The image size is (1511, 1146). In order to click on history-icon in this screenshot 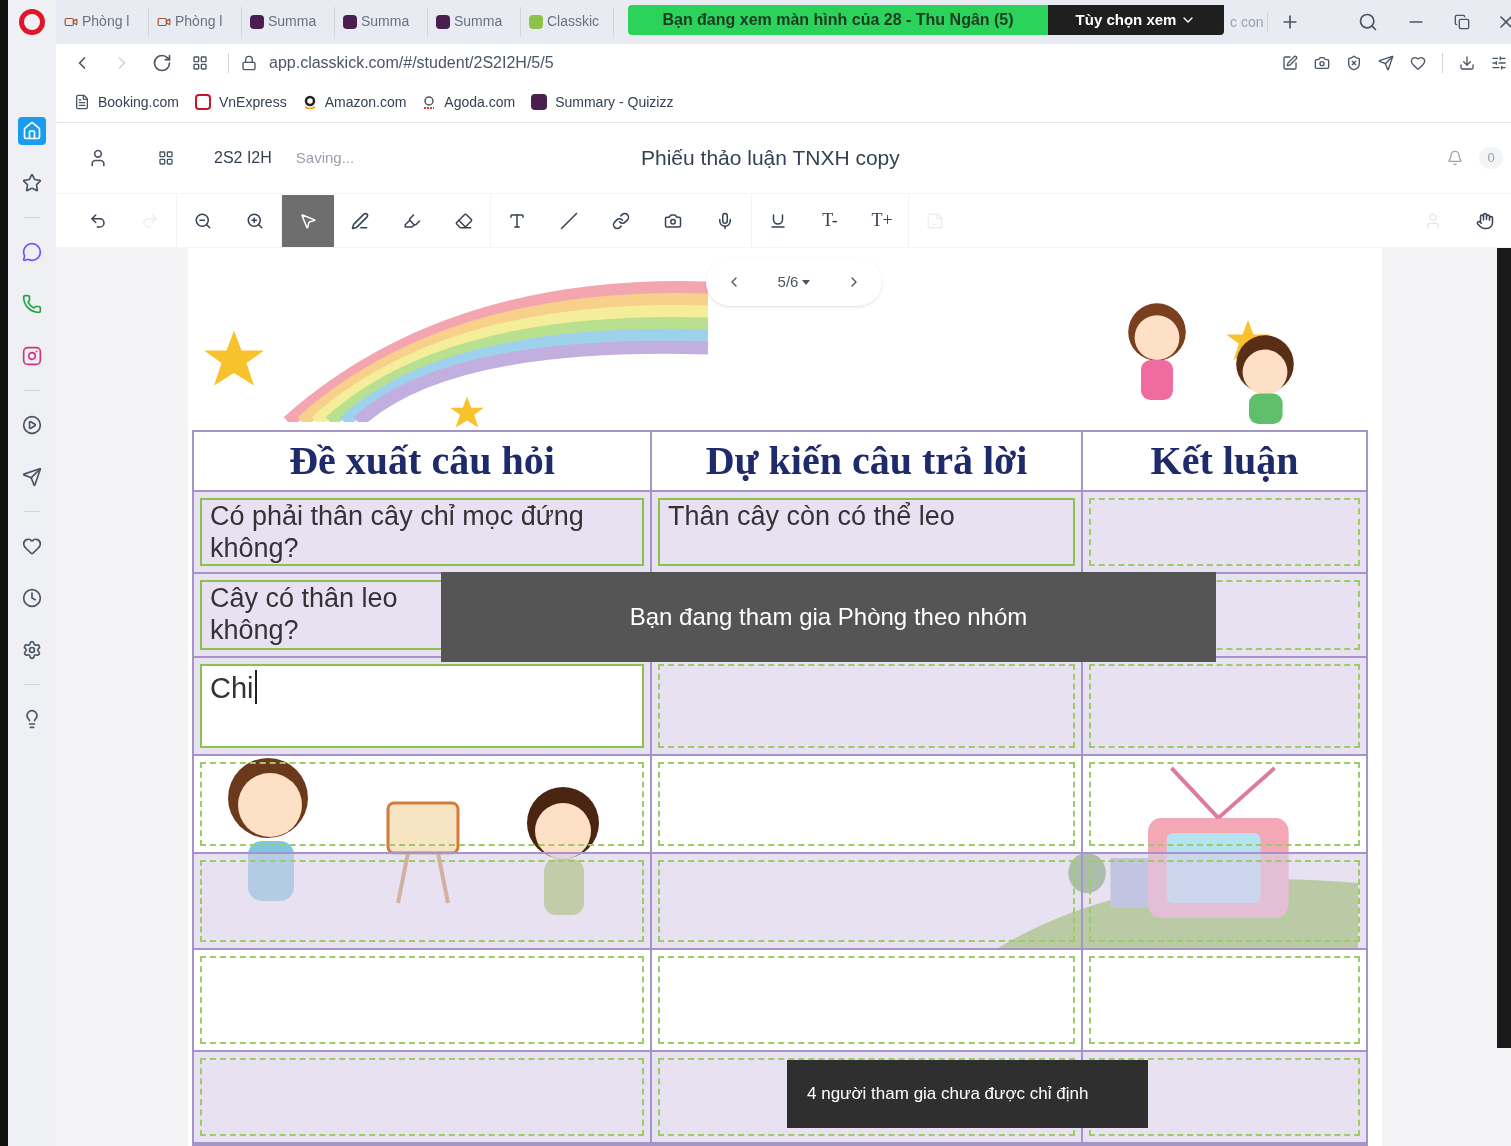, I will do `click(32, 598)`.